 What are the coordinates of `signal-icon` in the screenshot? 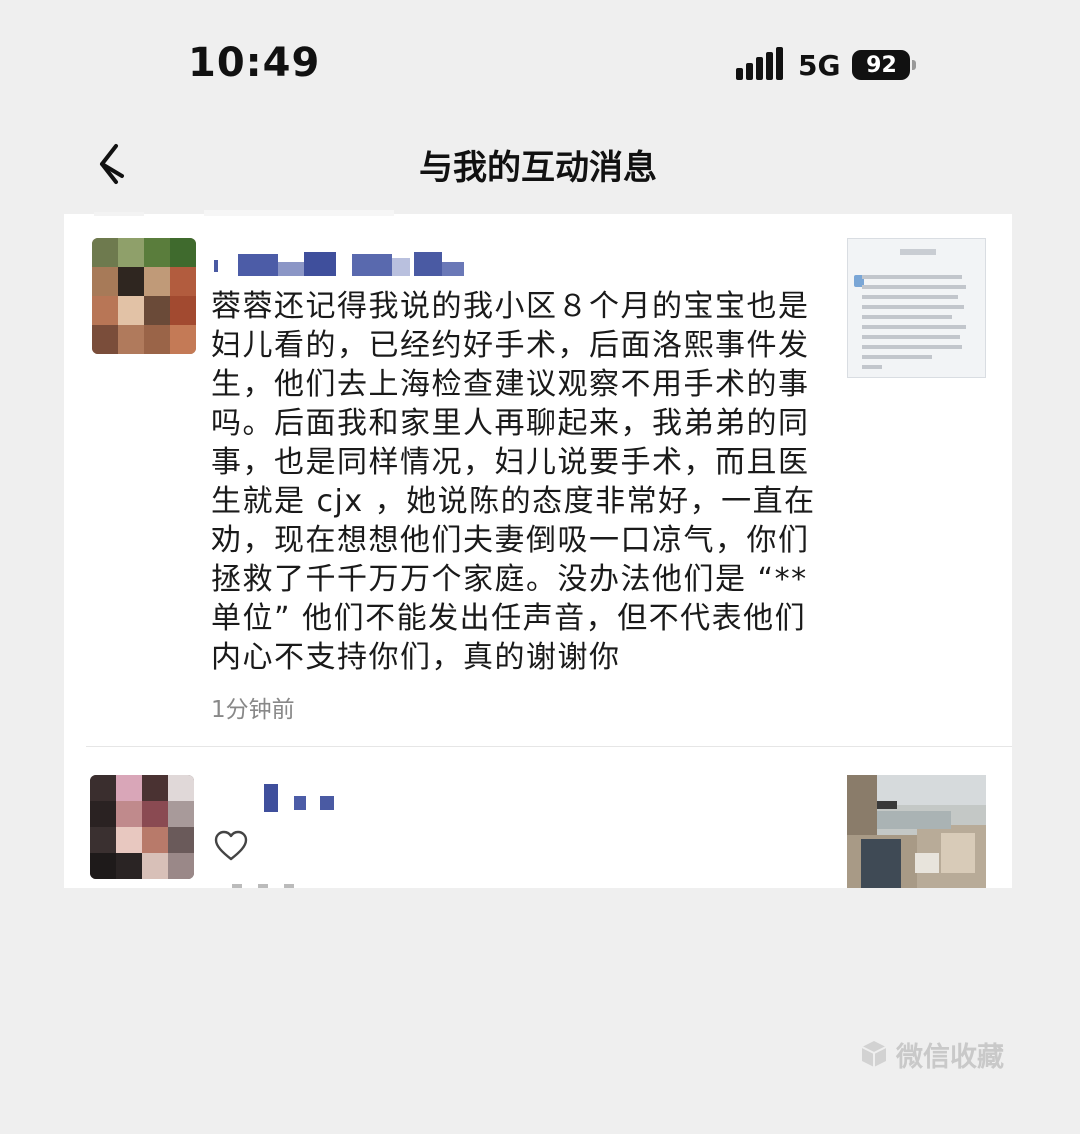 It's located at (761, 64).